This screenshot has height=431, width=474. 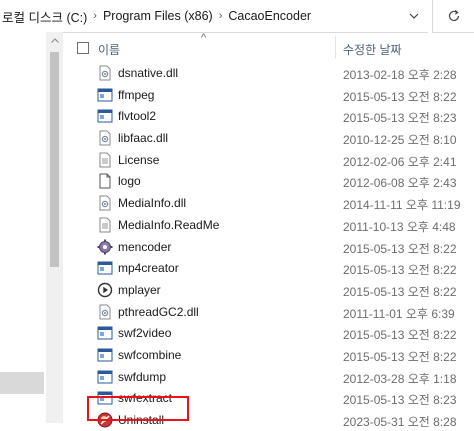 What do you see at coordinates (400, 161) in the screenshot?
I see `file-date-modified: 2012-02-06 오후 2:41` at bounding box center [400, 161].